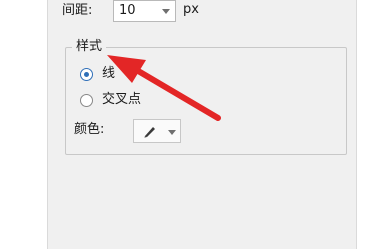 The height and width of the screenshot is (249, 369). What do you see at coordinates (77, 10) in the screenshot?
I see `spacing-label: 间距:` at bounding box center [77, 10].